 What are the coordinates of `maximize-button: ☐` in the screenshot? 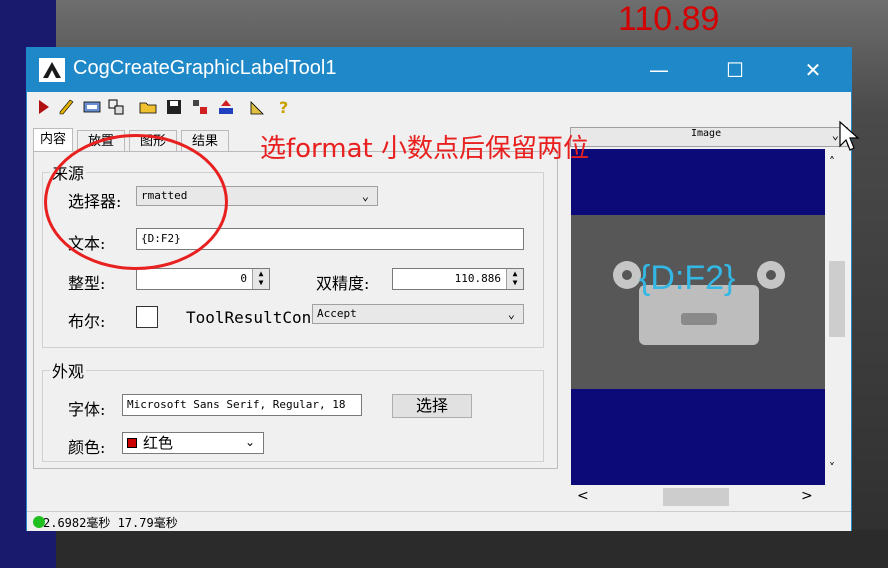 It's located at (735, 70).